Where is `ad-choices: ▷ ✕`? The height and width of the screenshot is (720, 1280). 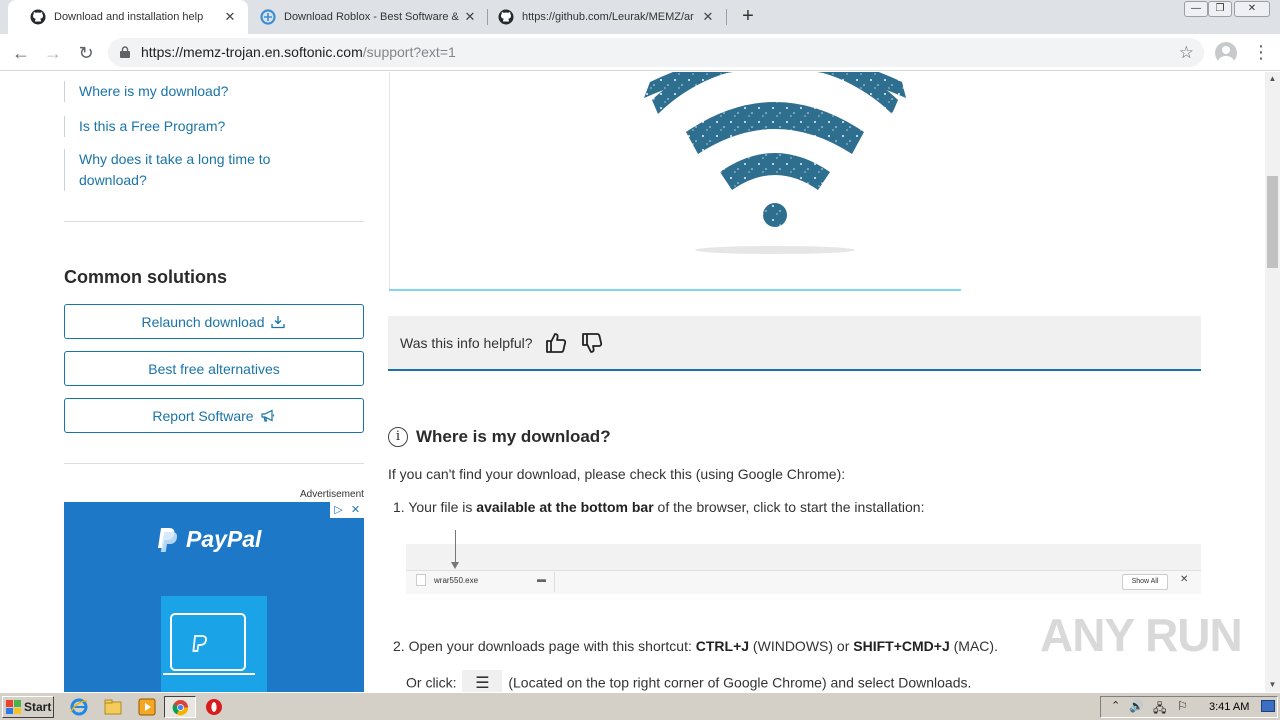 ad-choices: ▷ ✕ is located at coordinates (347, 510).